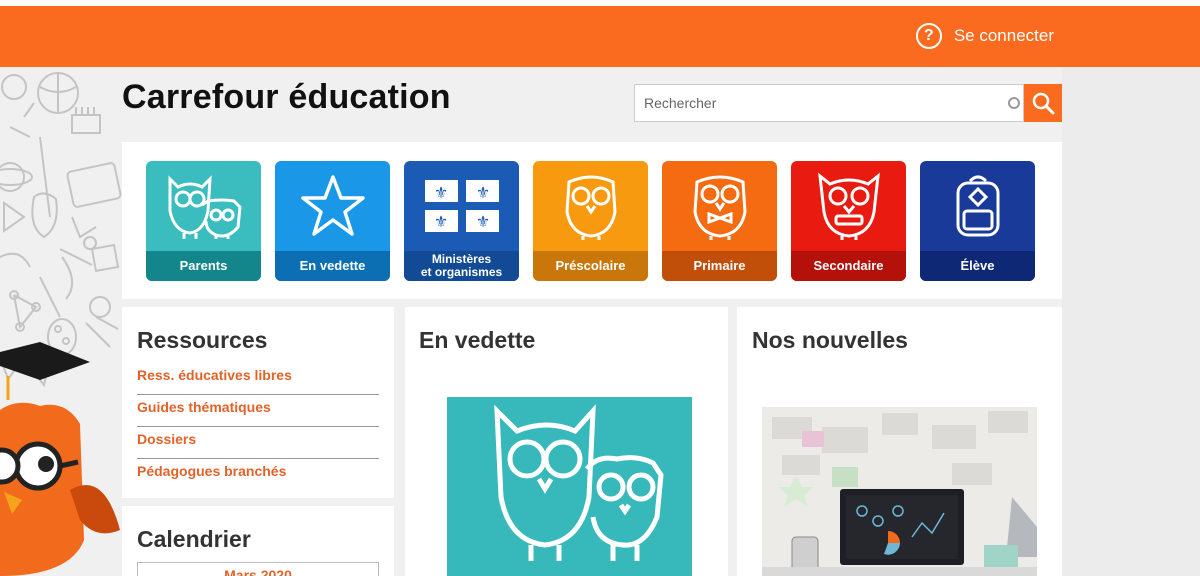 The image size is (1200, 576). Describe the element at coordinates (829, 103) in the screenshot. I see `search-input` at that location.